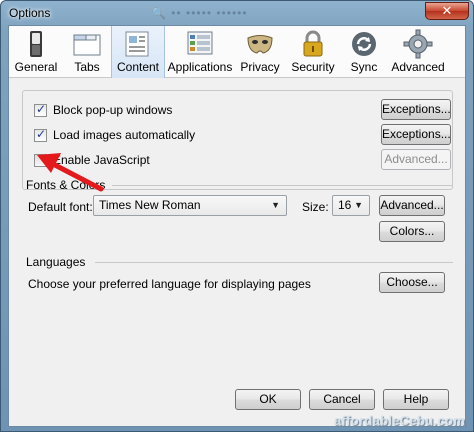 This screenshot has width=474, height=432. I want to click on annotation-arrow-icon, so click(70, 172).